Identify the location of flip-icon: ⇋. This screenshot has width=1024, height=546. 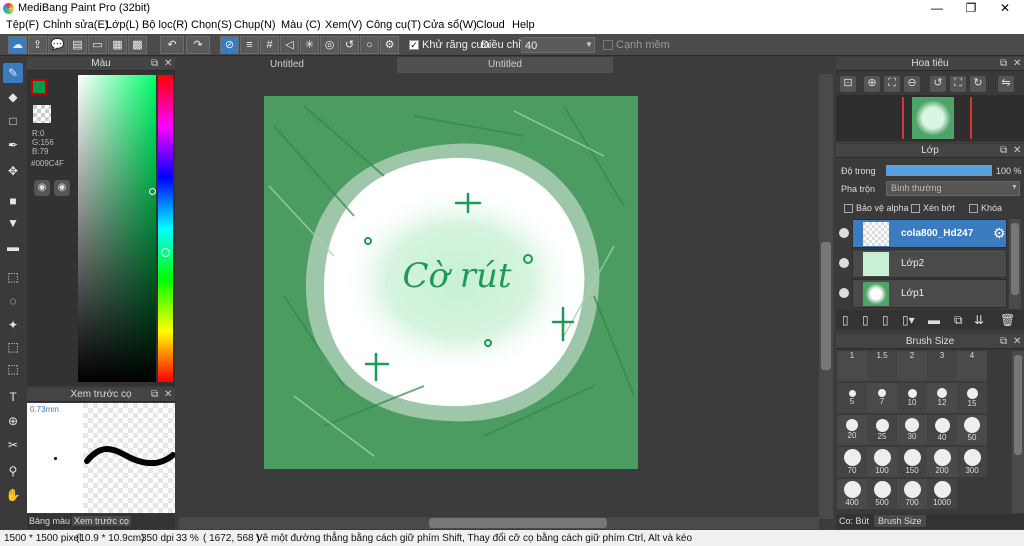
(1006, 84).